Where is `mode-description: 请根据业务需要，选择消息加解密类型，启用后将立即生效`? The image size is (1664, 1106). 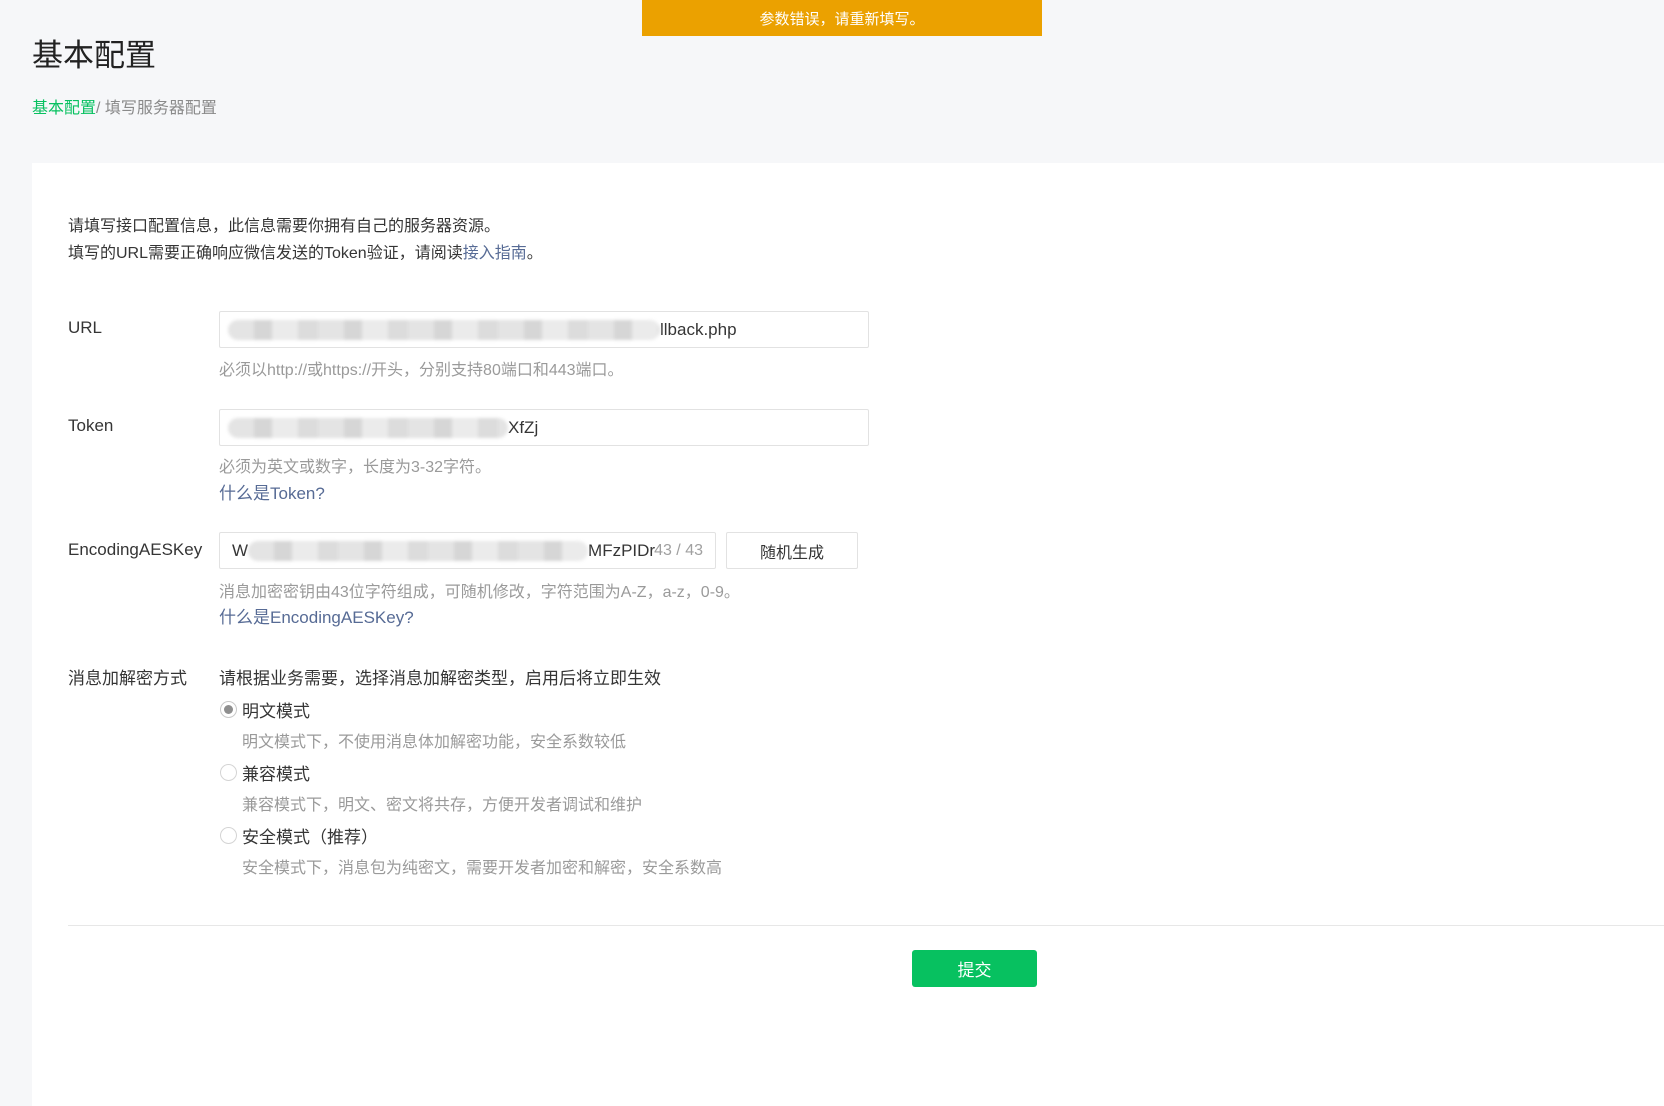
mode-description: 请根据业务需要，选择消息加解密类型，启用后将立即生效 is located at coordinates (440, 678).